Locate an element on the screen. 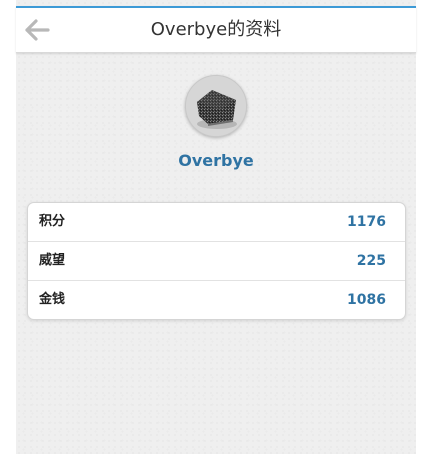  page-title: Overbye的资料 is located at coordinates (216, 29).